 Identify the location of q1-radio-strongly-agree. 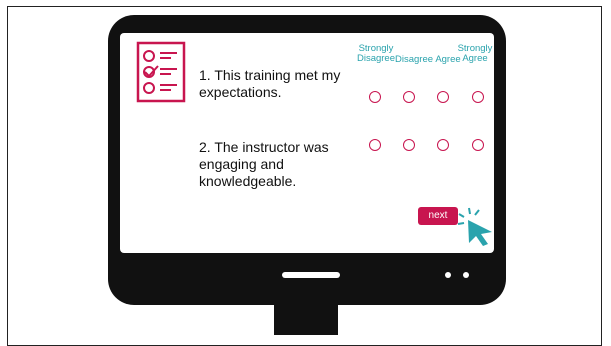
(478, 97).